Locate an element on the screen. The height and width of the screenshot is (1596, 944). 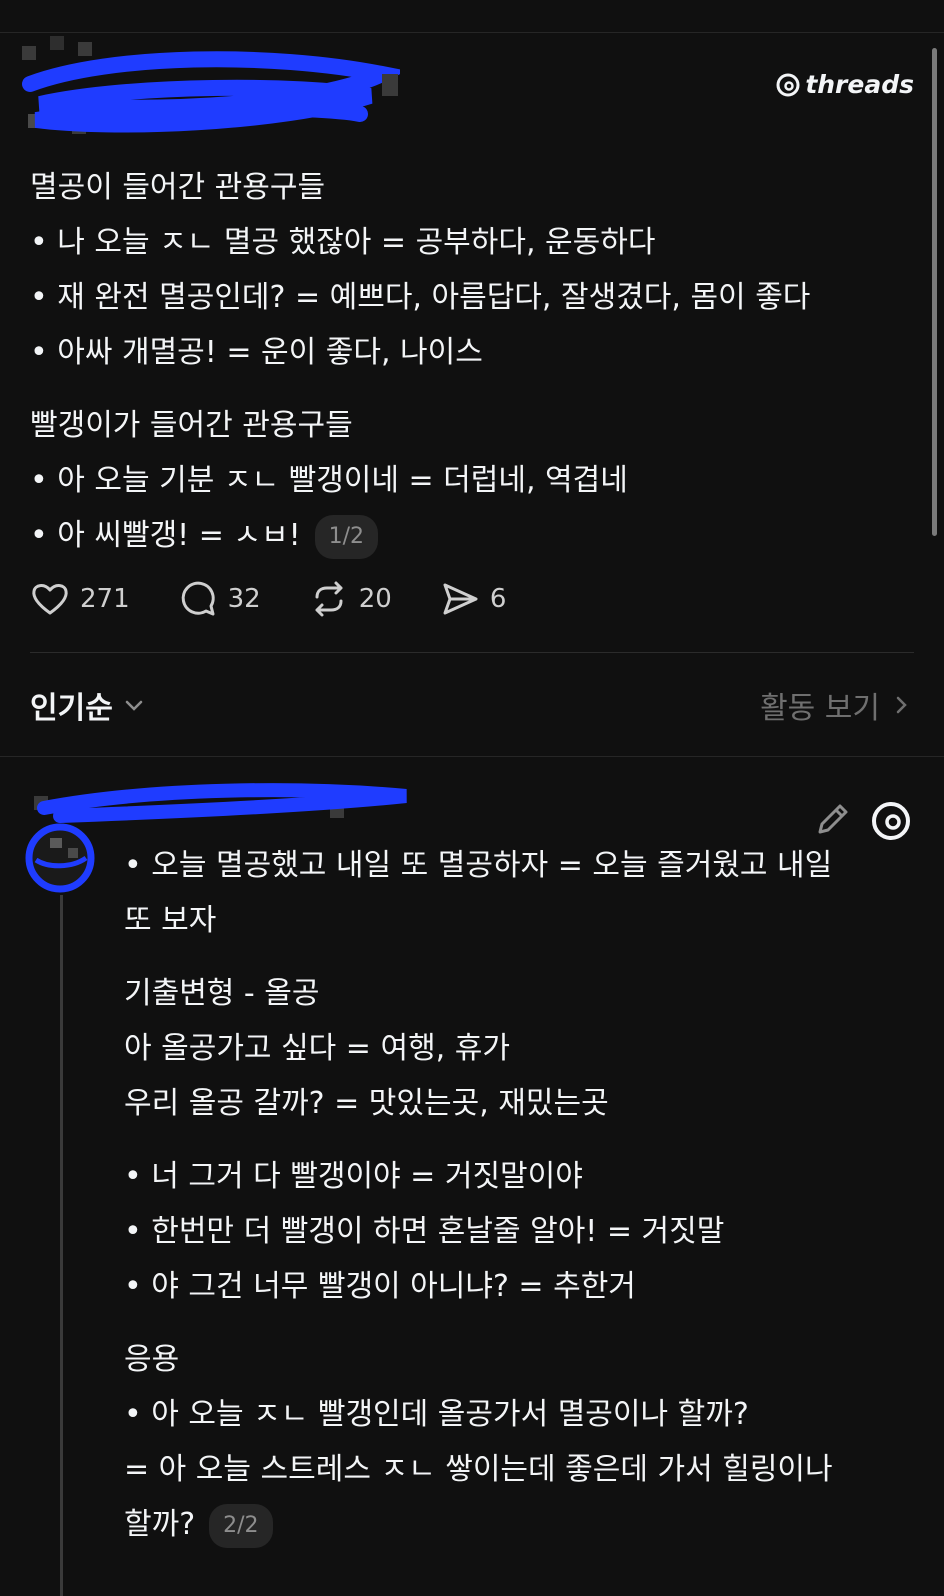
comment-button: 32 is located at coordinates (219, 599).